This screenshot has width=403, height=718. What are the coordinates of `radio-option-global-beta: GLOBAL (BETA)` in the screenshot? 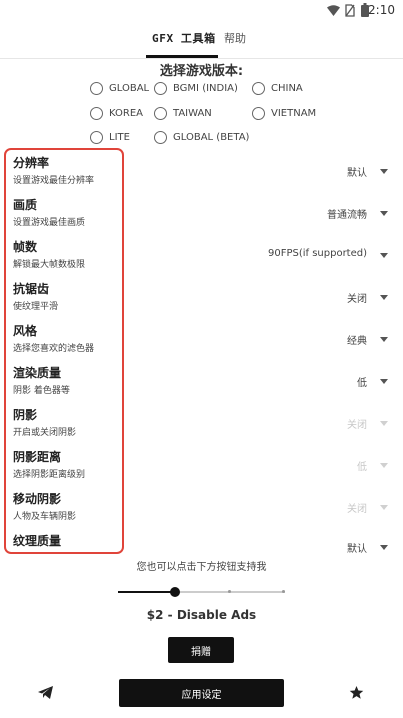 It's located at (201, 137).